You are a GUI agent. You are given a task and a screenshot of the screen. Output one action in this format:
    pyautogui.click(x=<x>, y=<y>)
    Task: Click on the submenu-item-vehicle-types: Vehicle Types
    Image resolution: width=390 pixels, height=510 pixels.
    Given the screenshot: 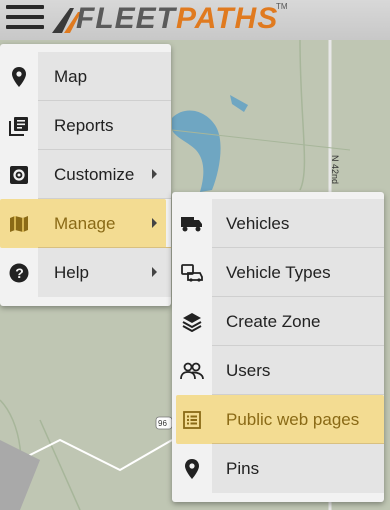 What is the action you would take?
    pyautogui.click(x=278, y=272)
    